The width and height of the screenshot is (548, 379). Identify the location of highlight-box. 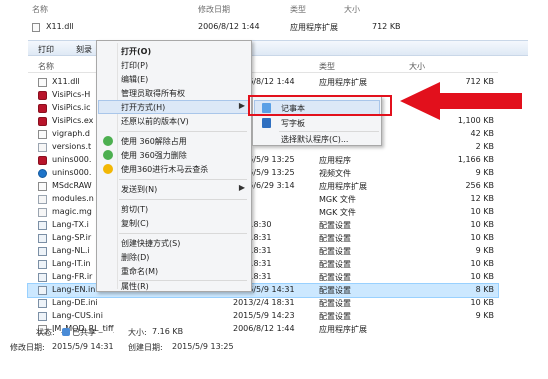
(320, 105).